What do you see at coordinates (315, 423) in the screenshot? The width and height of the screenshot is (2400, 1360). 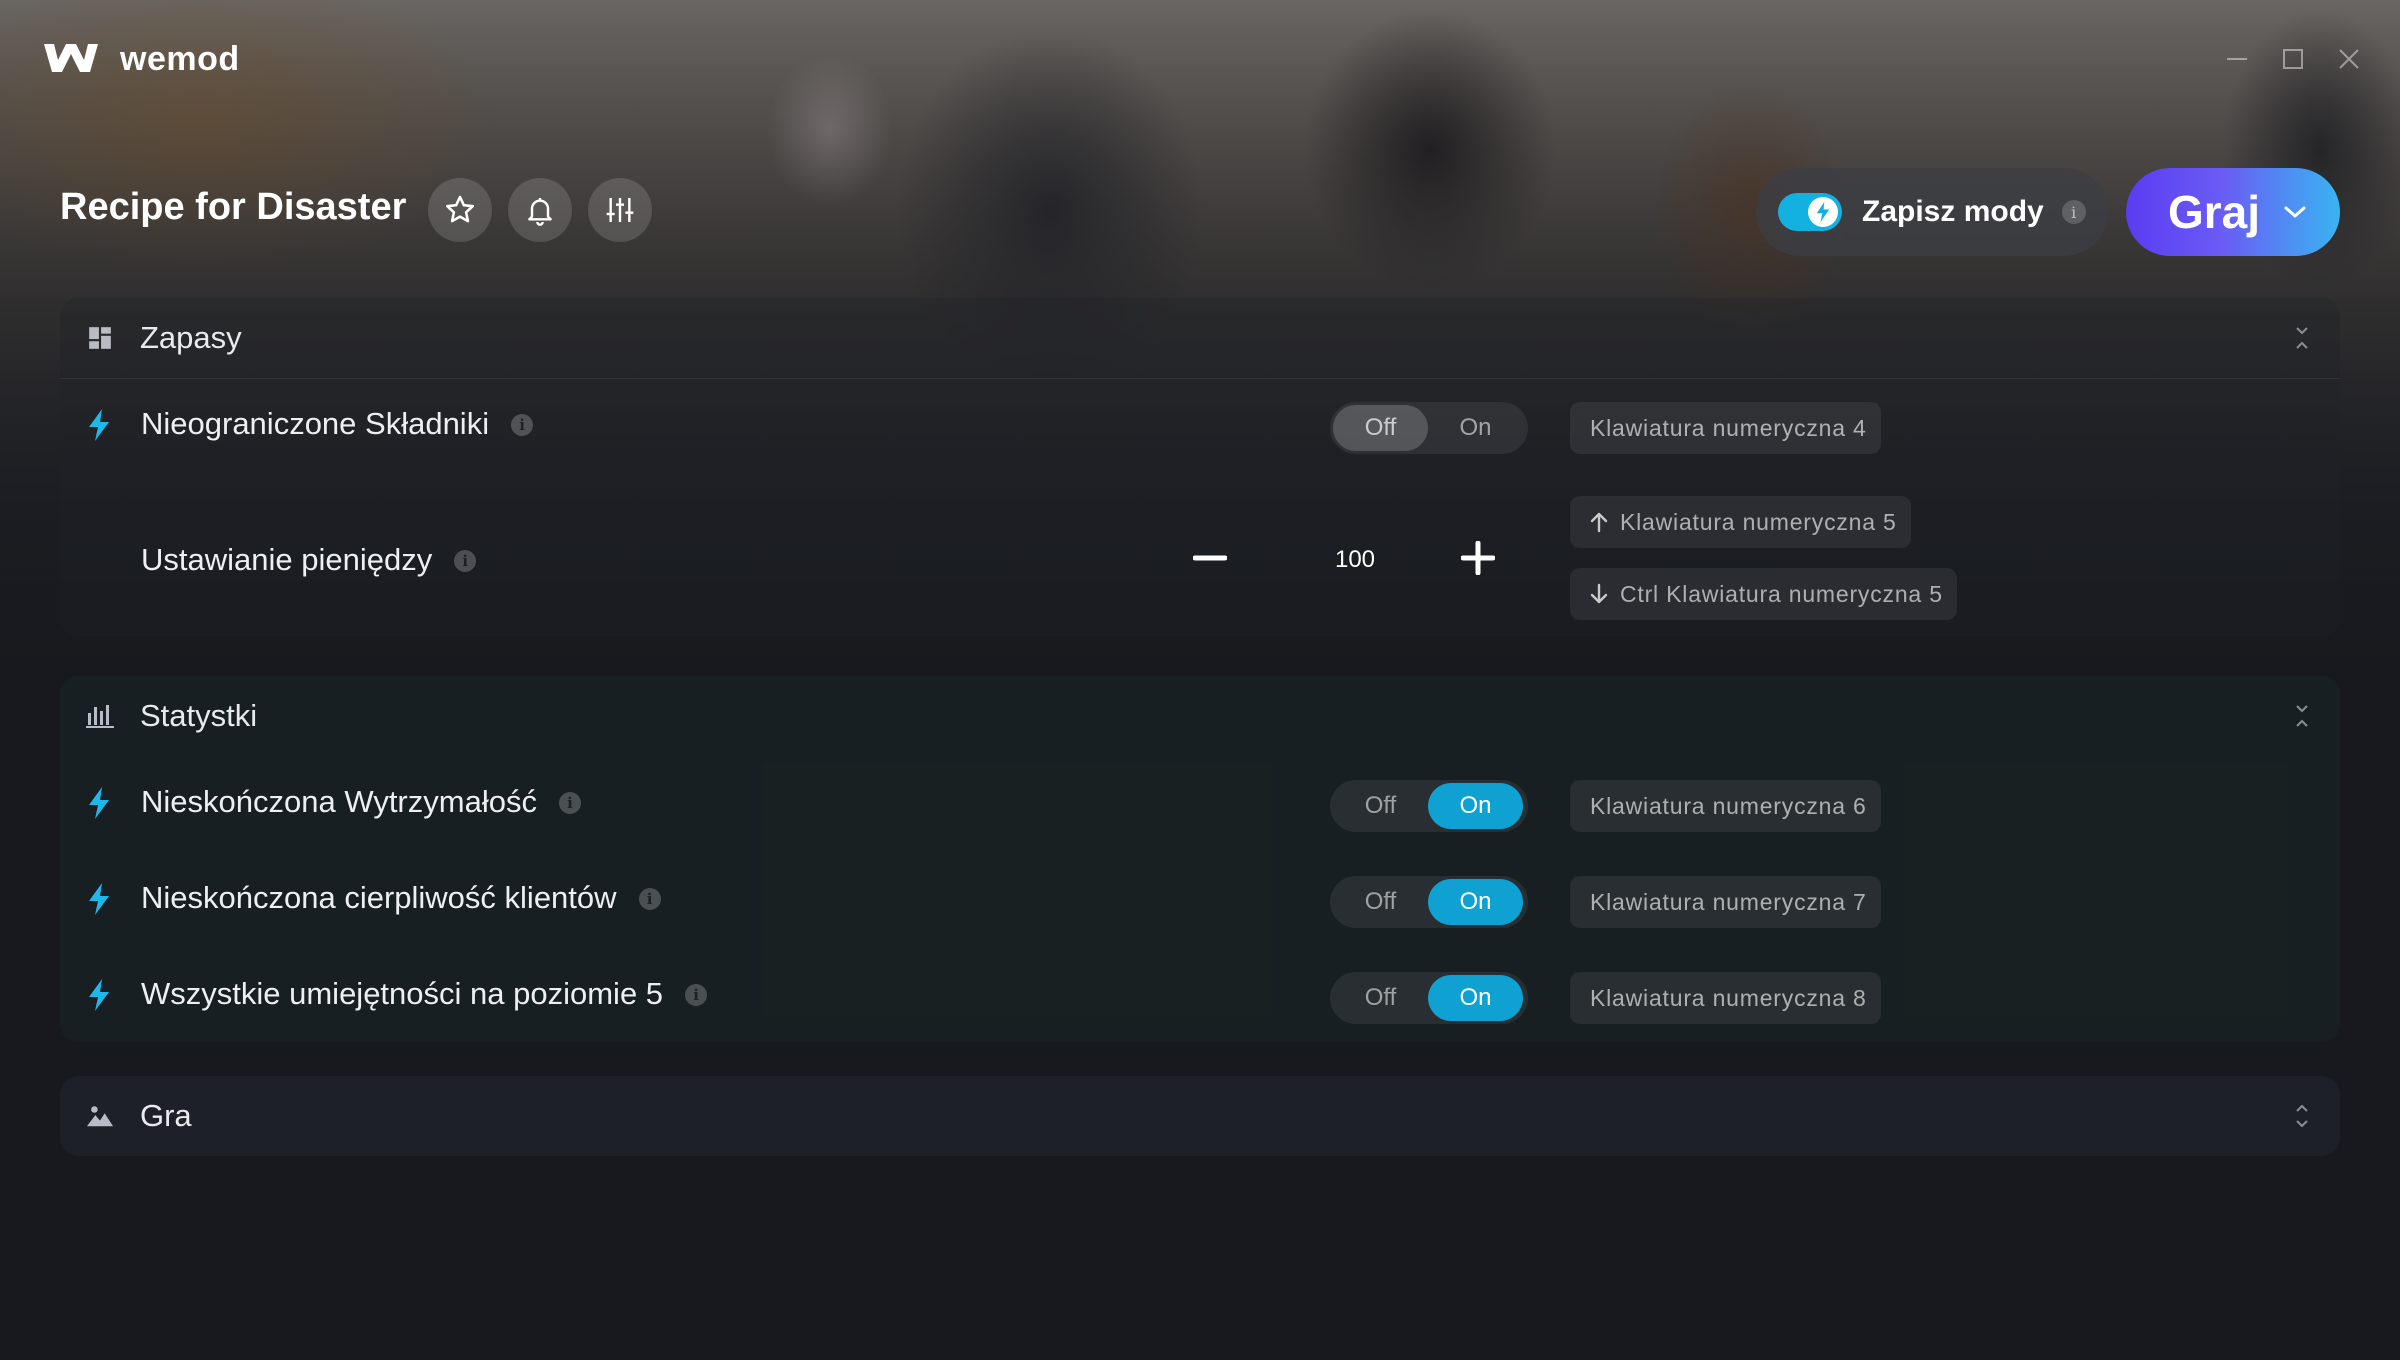 I see `mod-label-text: Nieograniczone Składniki` at bounding box center [315, 423].